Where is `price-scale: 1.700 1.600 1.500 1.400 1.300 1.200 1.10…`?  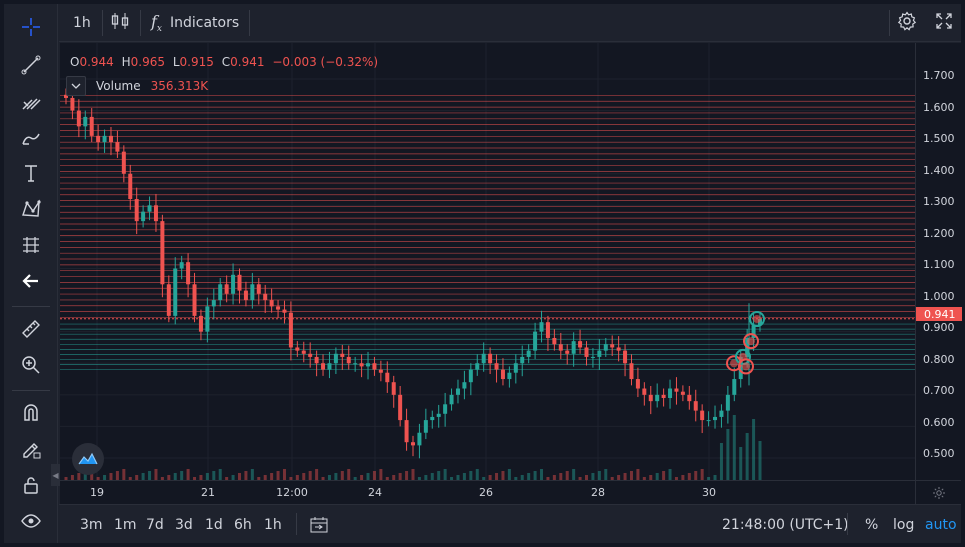
price-scale: 1.700 1.600 1.500 1.400 1.300 1.200 1.10… is located at coordinates (938, 261).